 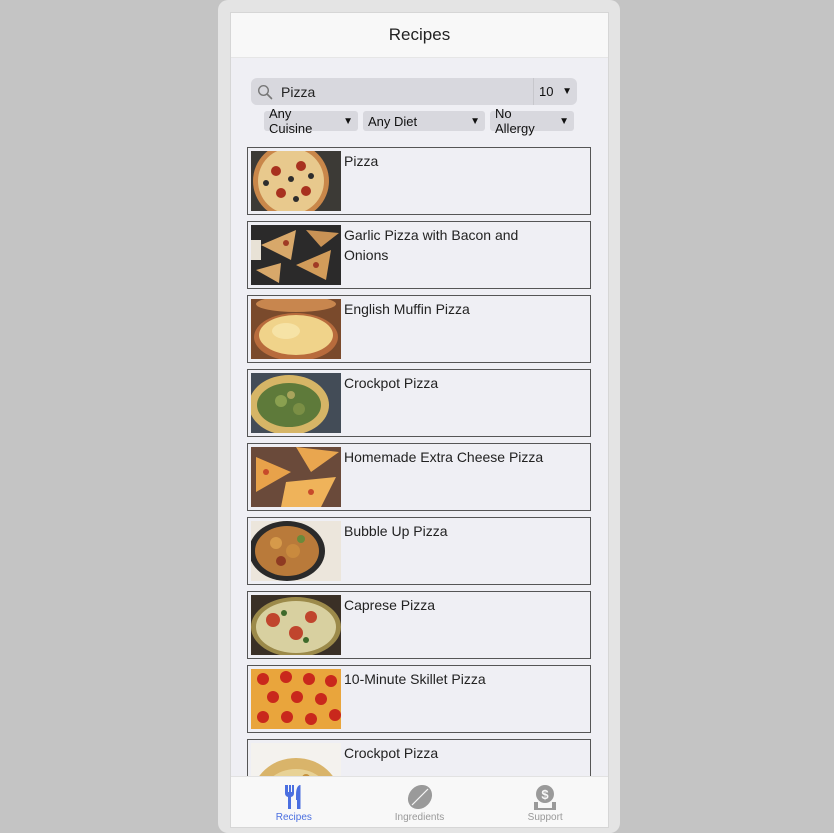 What do you see at coordinates (419, 797) in the screenshot?
I see `leaf-icon` at bounding box center [419, 797].